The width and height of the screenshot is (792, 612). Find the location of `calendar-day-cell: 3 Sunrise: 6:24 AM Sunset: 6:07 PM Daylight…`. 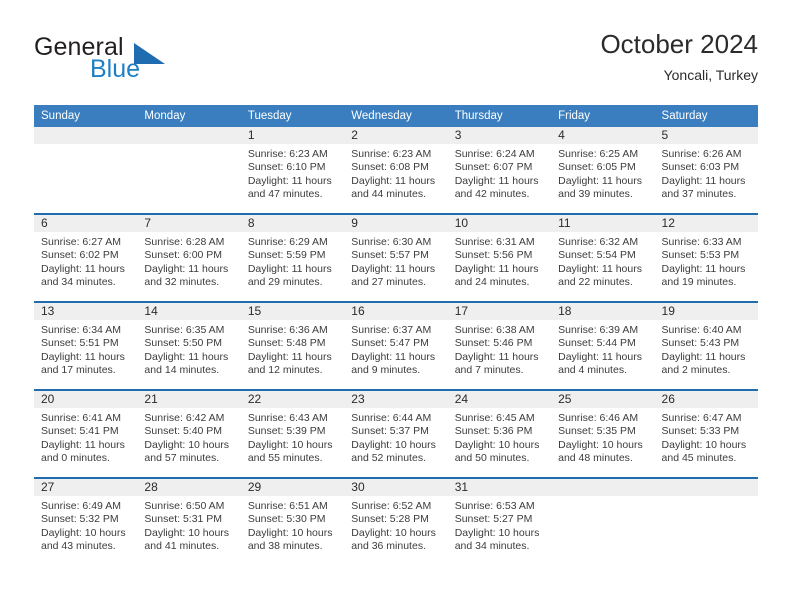

calendar-day-cell: 3 Sunrise: 6:24 AM Sunset: 6:07 PM Daylight… is located at coordinates (499, 170).